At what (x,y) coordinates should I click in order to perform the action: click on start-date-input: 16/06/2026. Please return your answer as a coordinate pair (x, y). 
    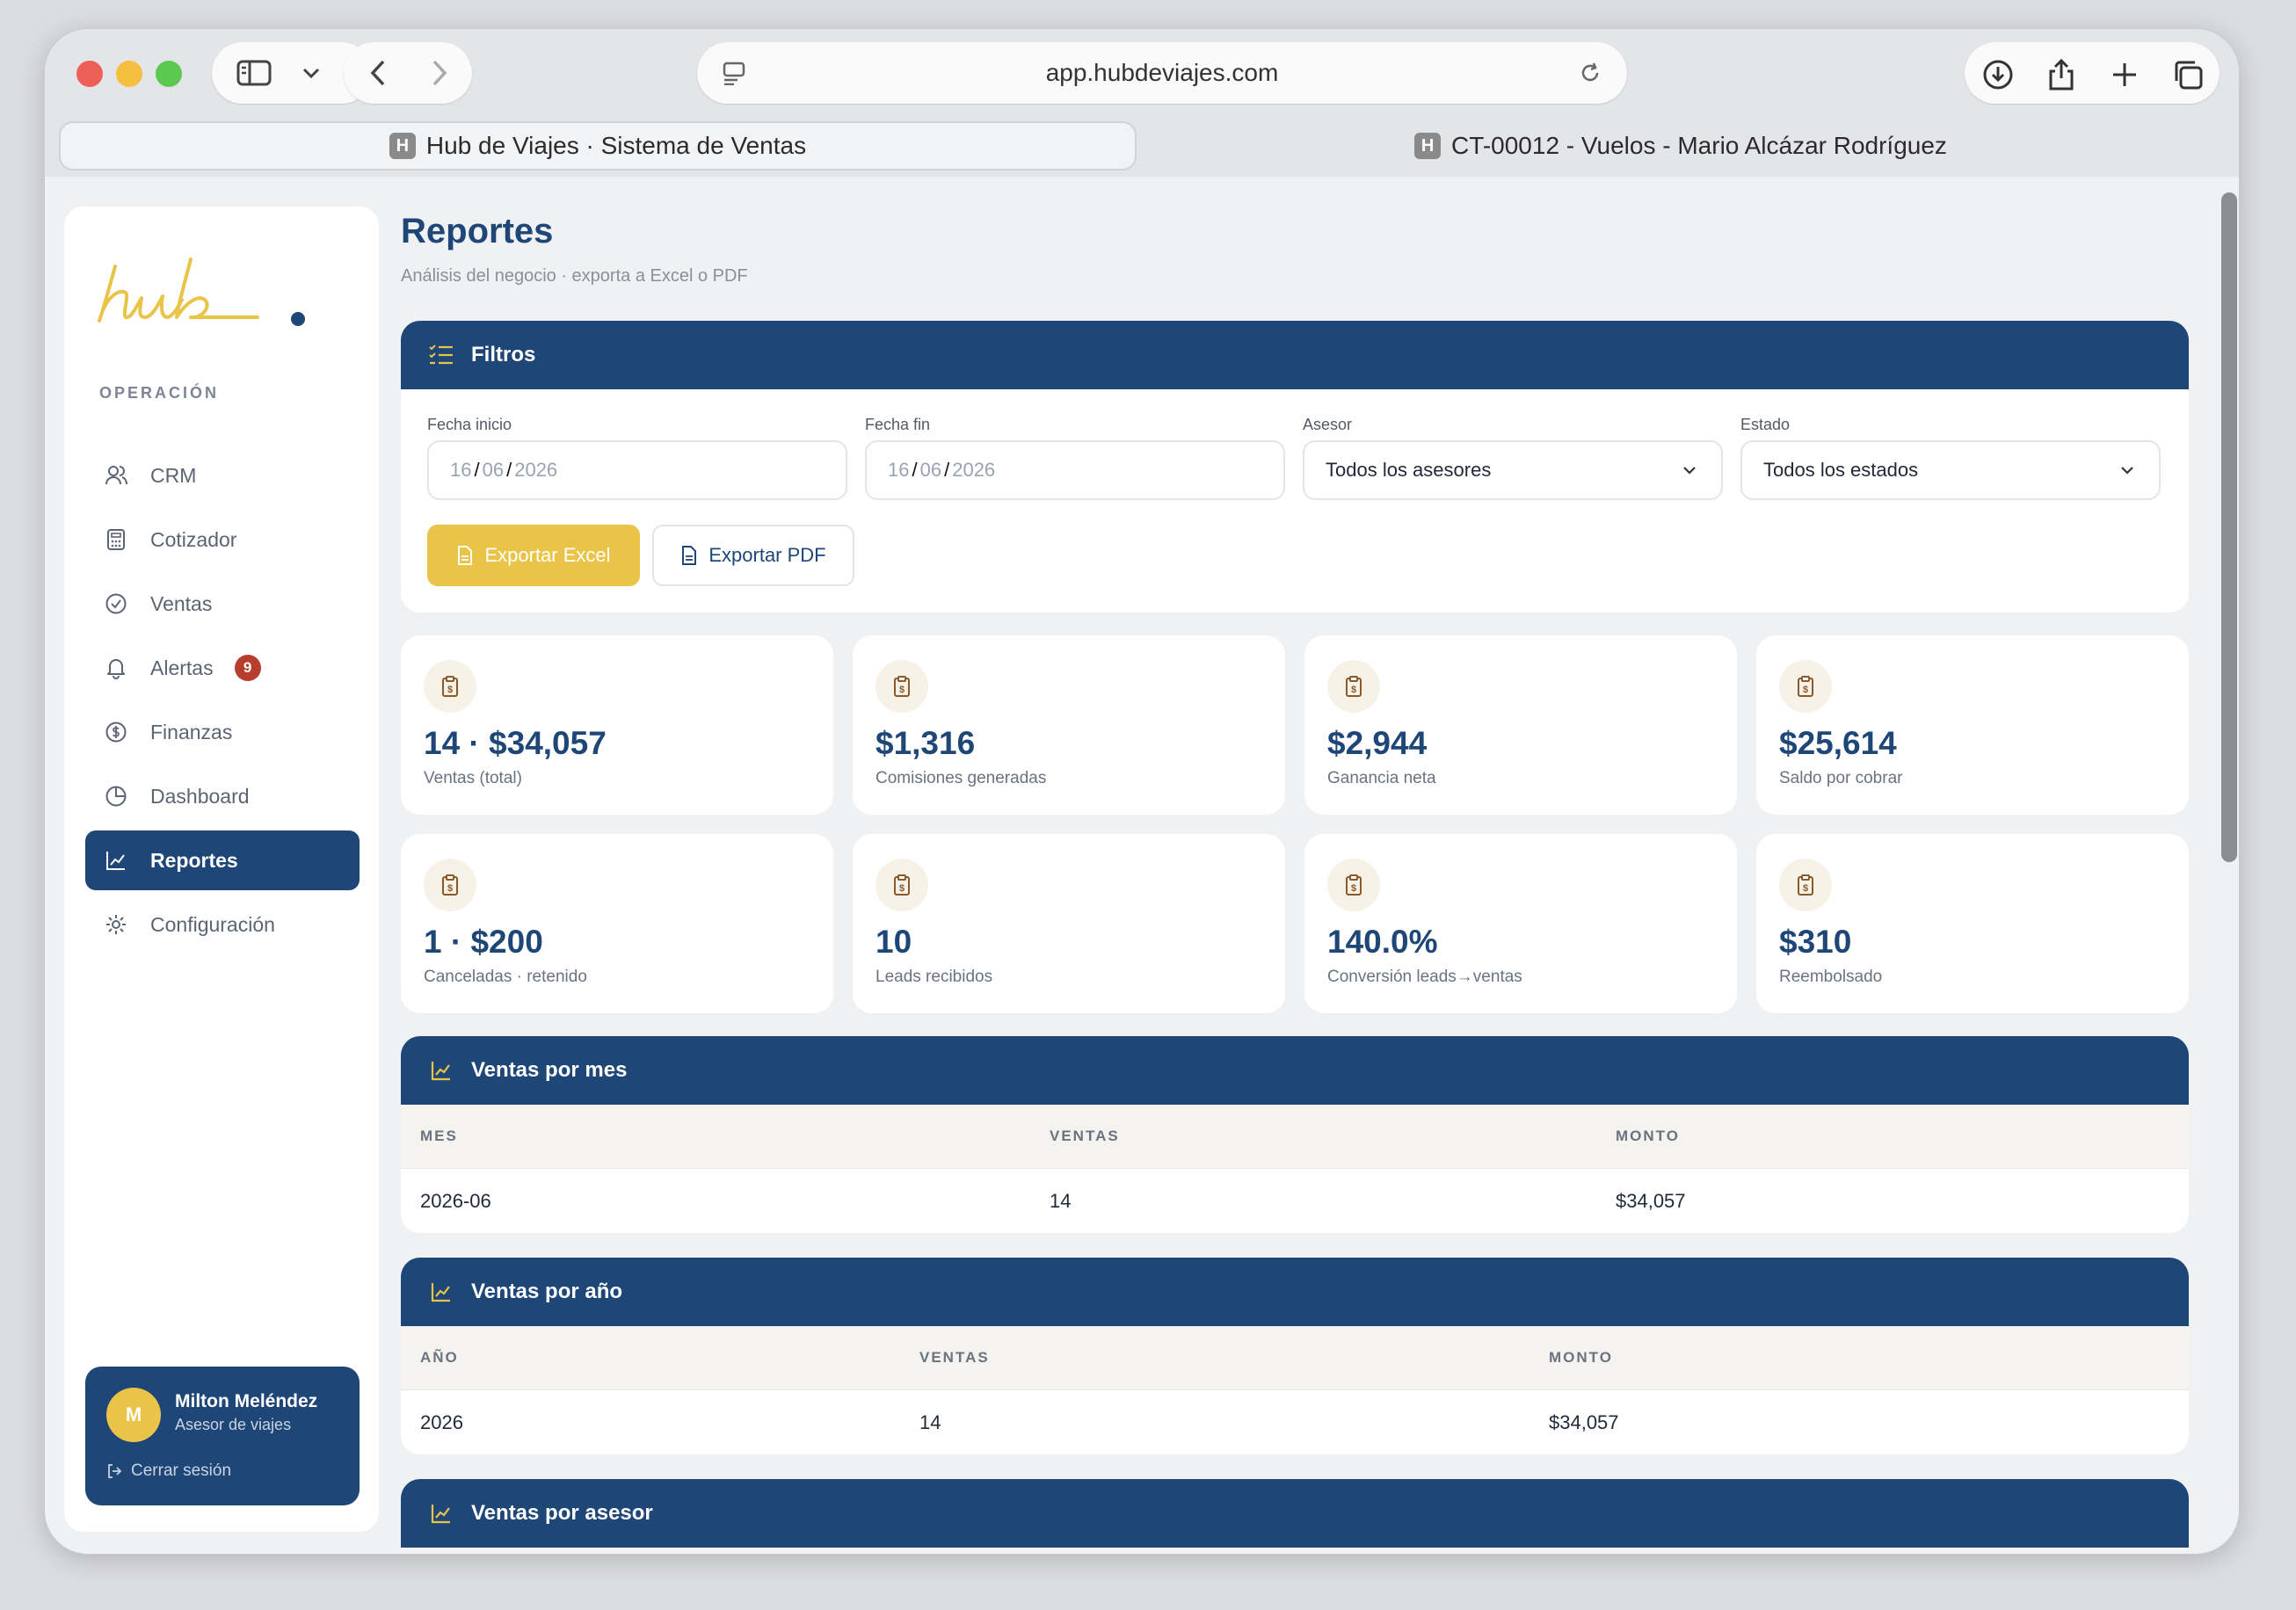
    Looking at the image, I should click on (637, 470).